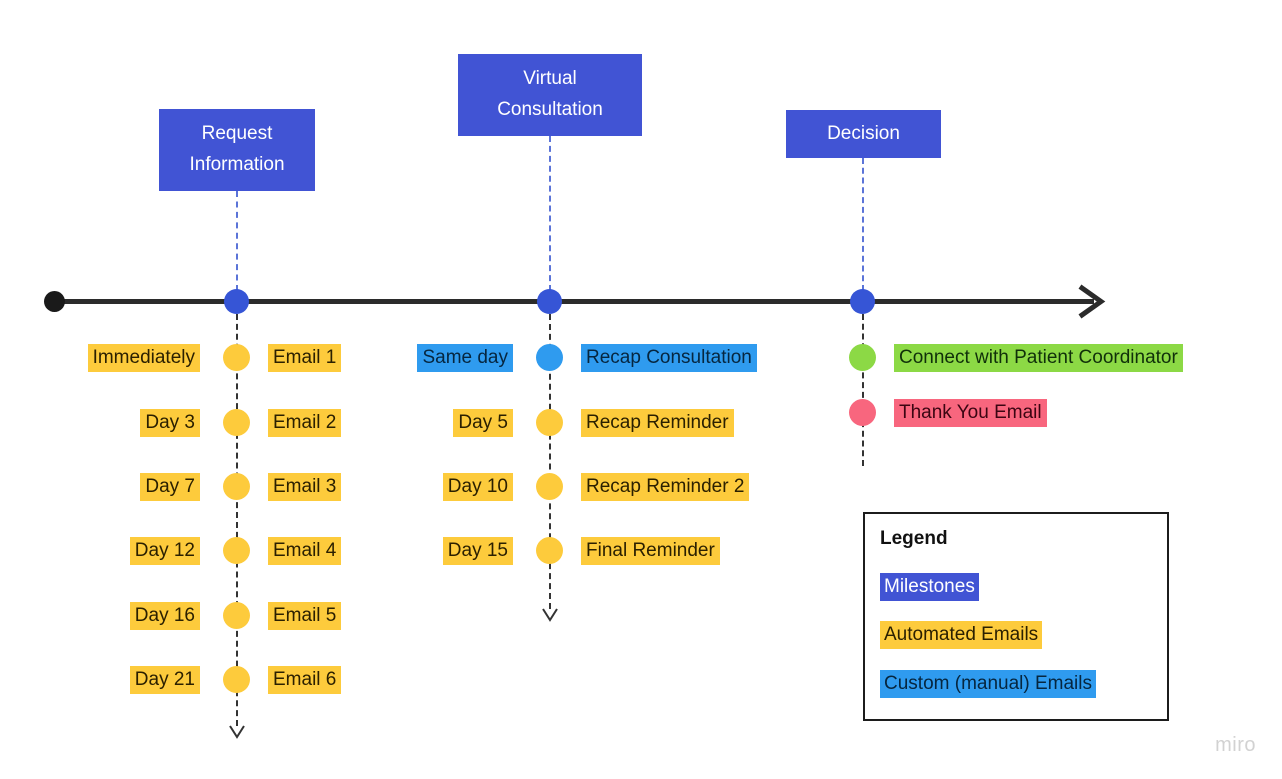  Describe the element at coordinates (862, 301) in the screenshot. I see `milestone-dot-decision` at that location.